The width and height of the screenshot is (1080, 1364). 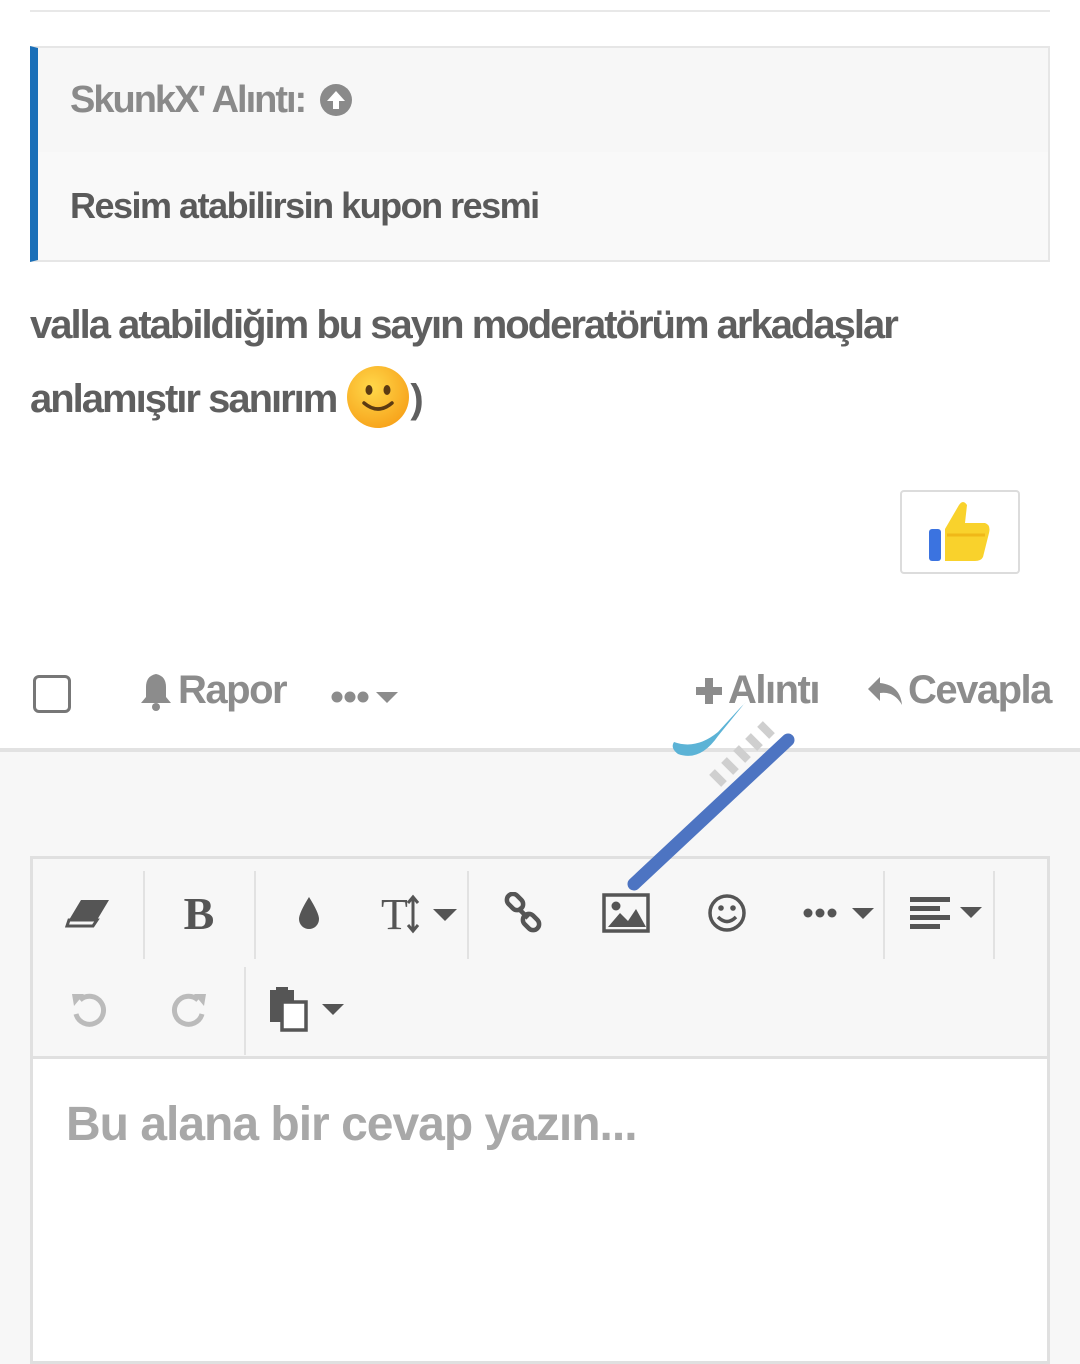 I want to click on message-line-2-text: anlamıştır sanırım, so click(x=184, y=399).